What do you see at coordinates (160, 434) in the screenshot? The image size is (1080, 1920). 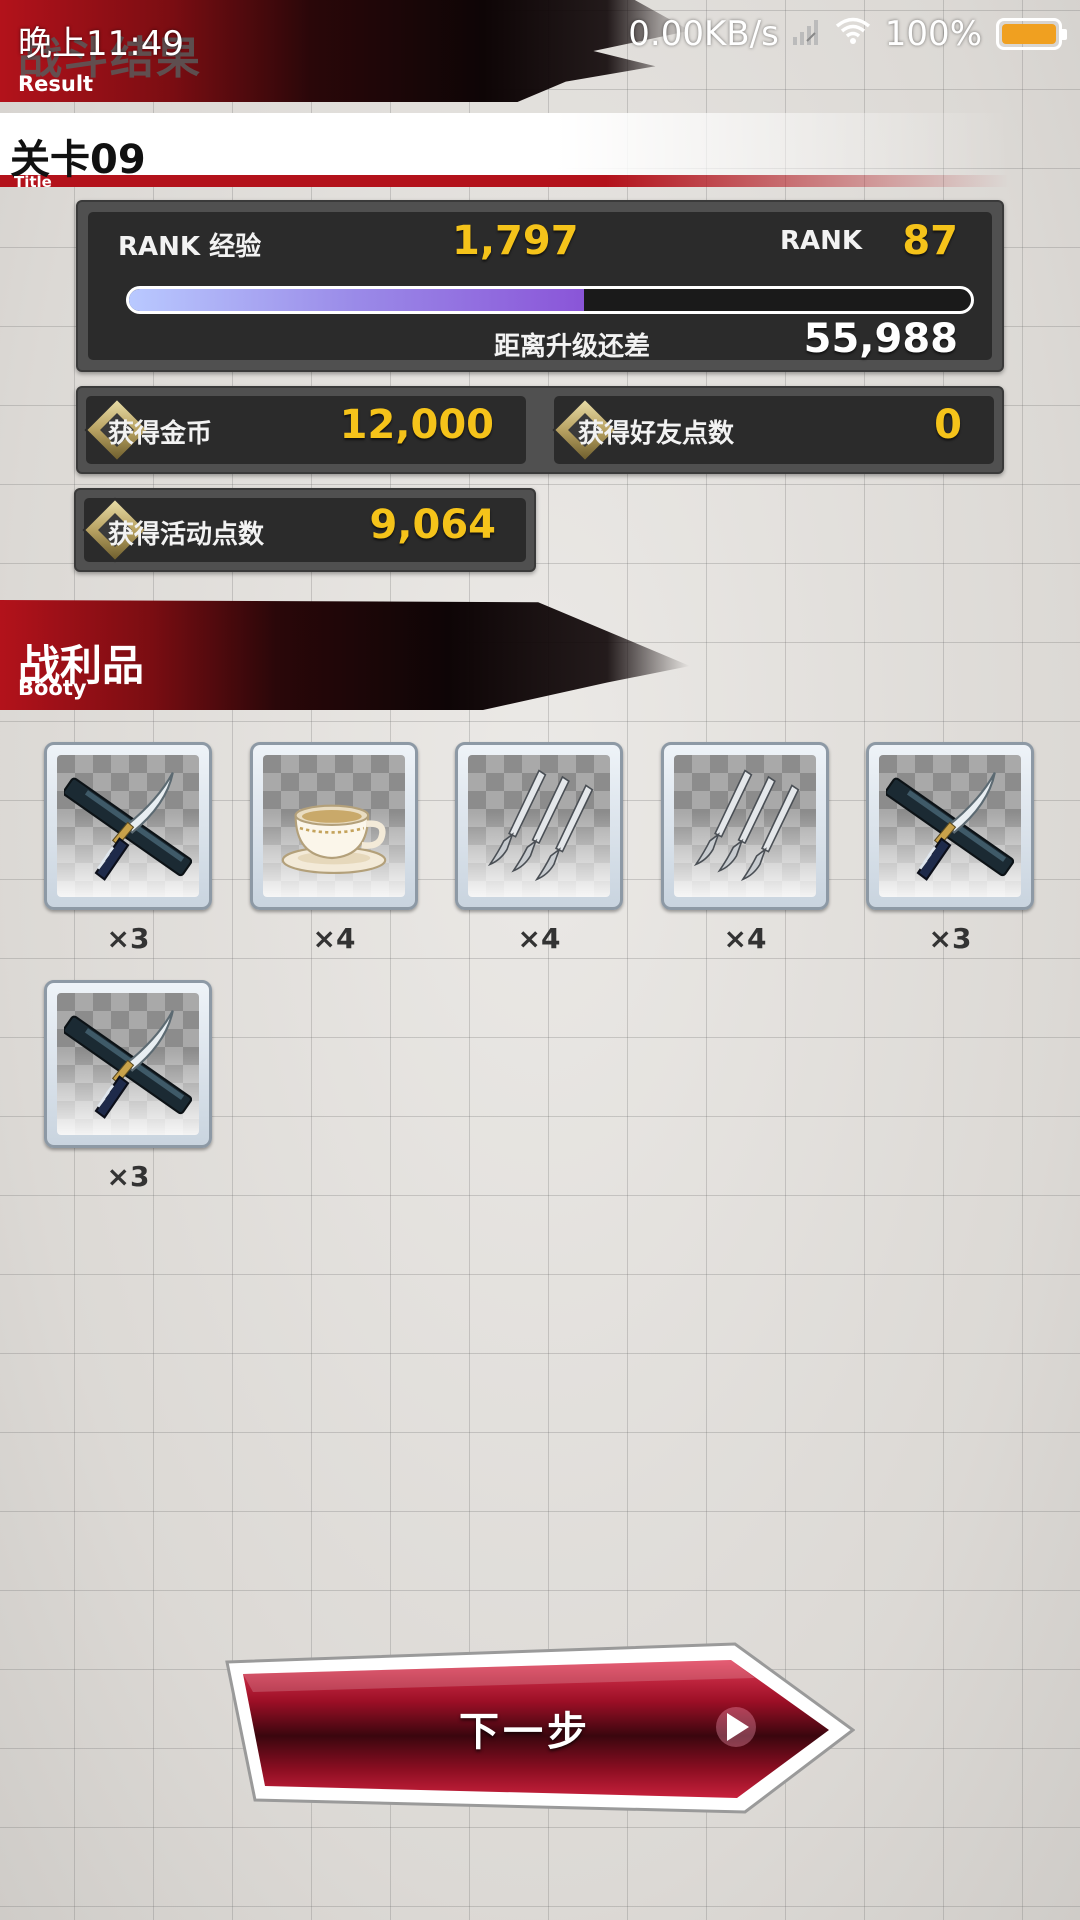 I see `gold-label: 获得金币` at bounding box center [160, 434].